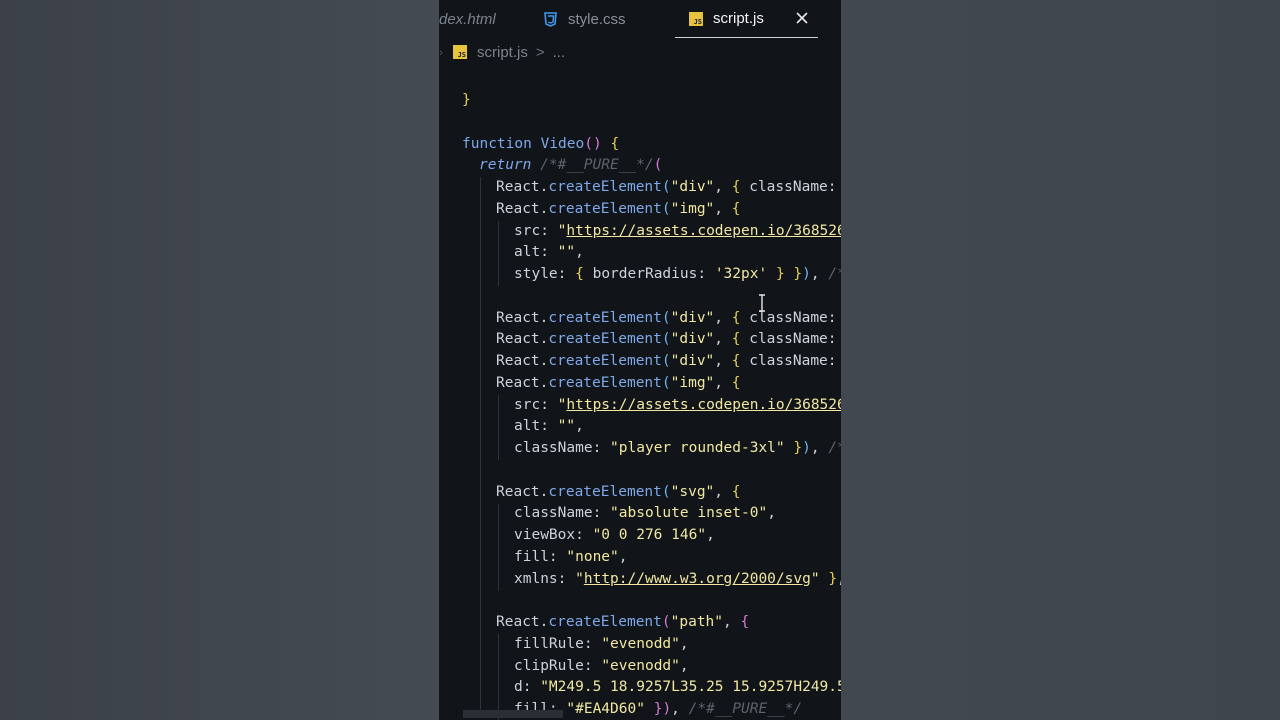  What do you see at coordinates (623, 622) in the screenshot?
I see `code-line: React.createElement("path", {` at bounding box center [623, 622].